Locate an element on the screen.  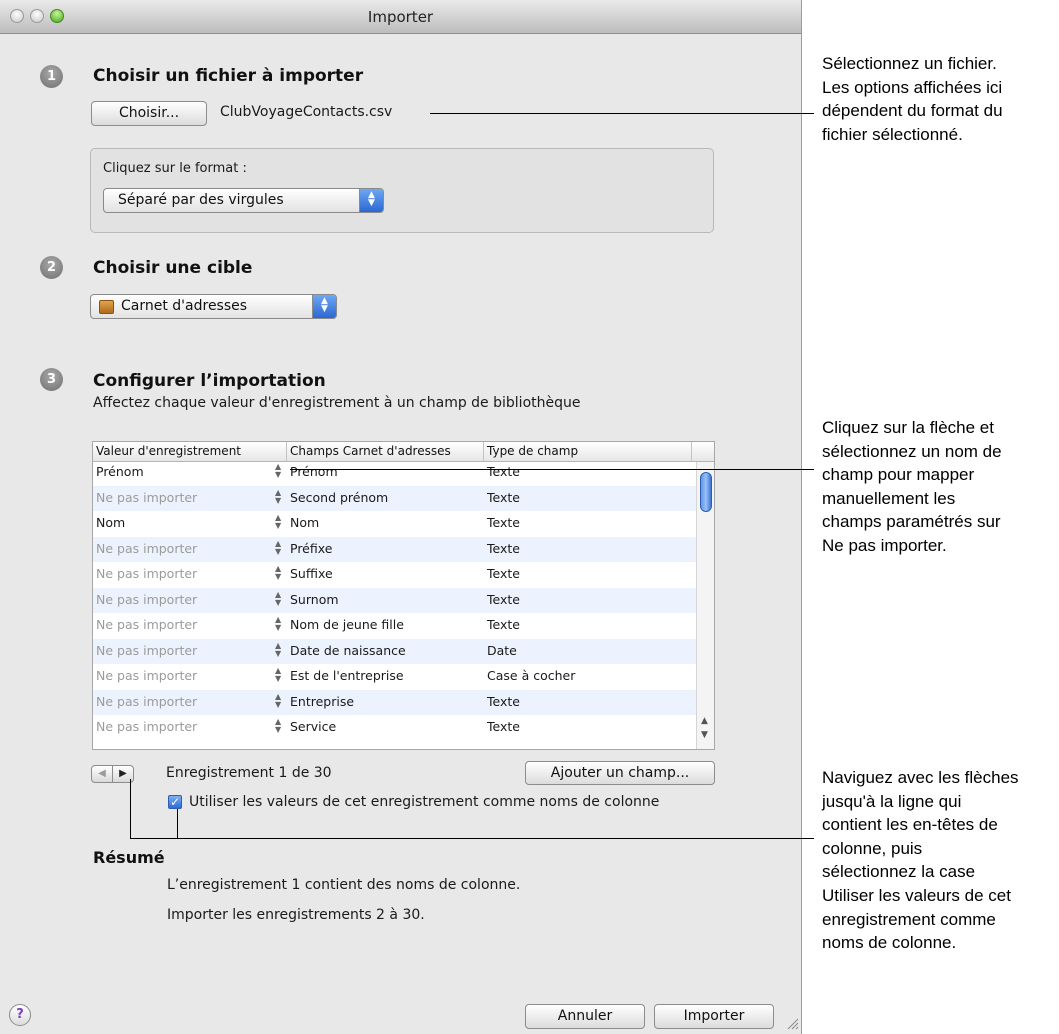
window-title: Importer is located at coordinates (400, 17).